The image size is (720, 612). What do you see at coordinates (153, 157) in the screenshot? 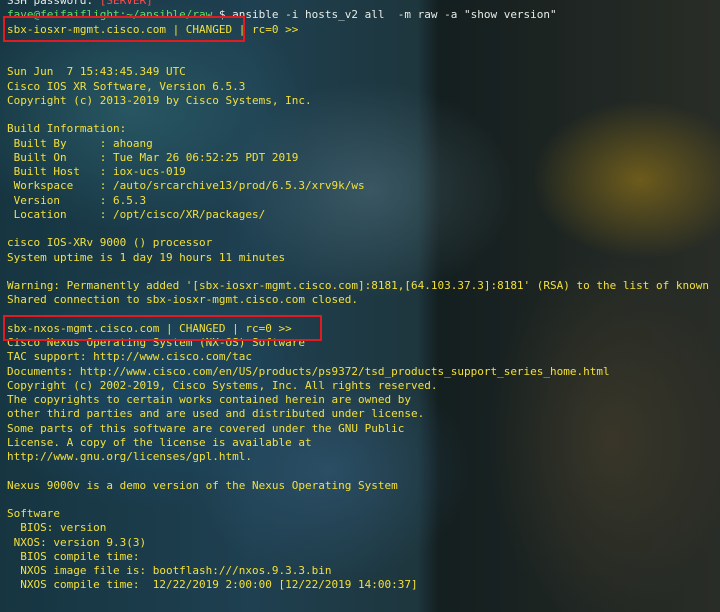
I see `terminal-line: Built On : Tue Mar 26 06:52:25 PDT 2019` at bounding box center [153, 157].